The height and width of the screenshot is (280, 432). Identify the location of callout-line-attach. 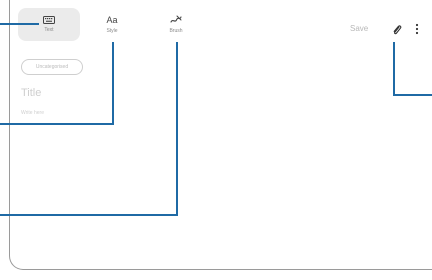
(412, 69).